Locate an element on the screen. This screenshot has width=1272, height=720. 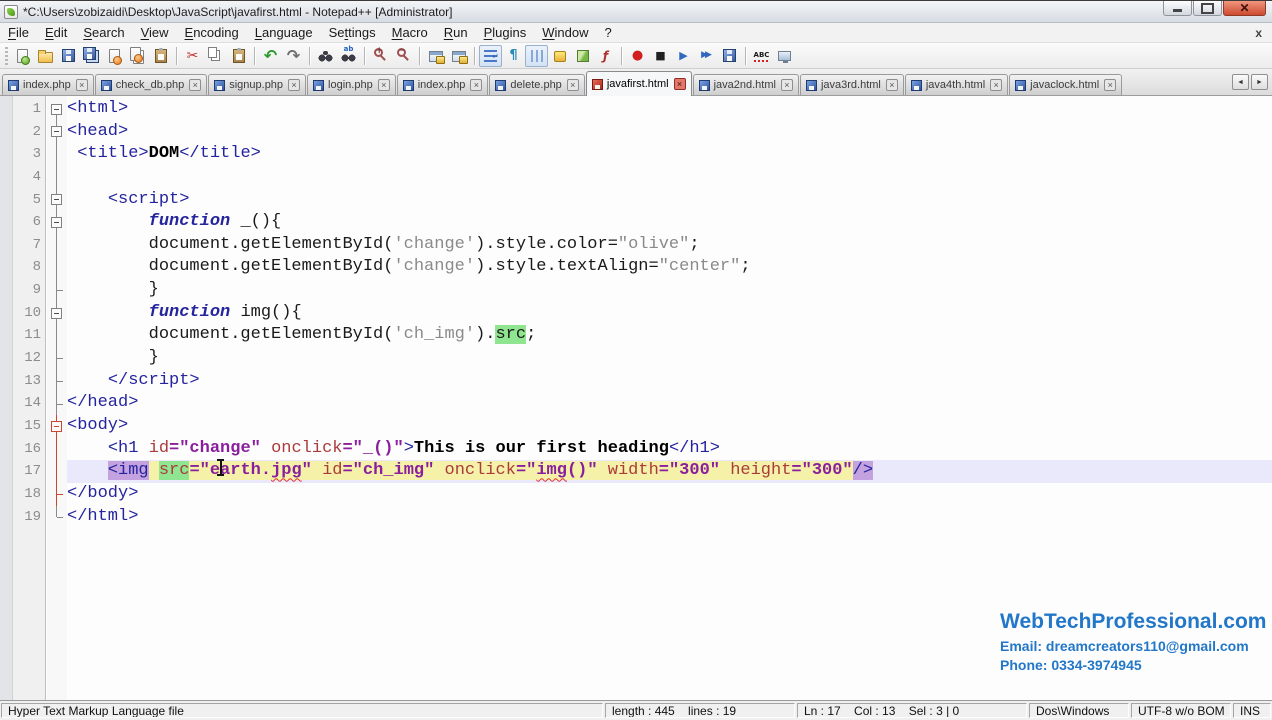
code-line: 18 </body> is located at coordinates (636, 494).